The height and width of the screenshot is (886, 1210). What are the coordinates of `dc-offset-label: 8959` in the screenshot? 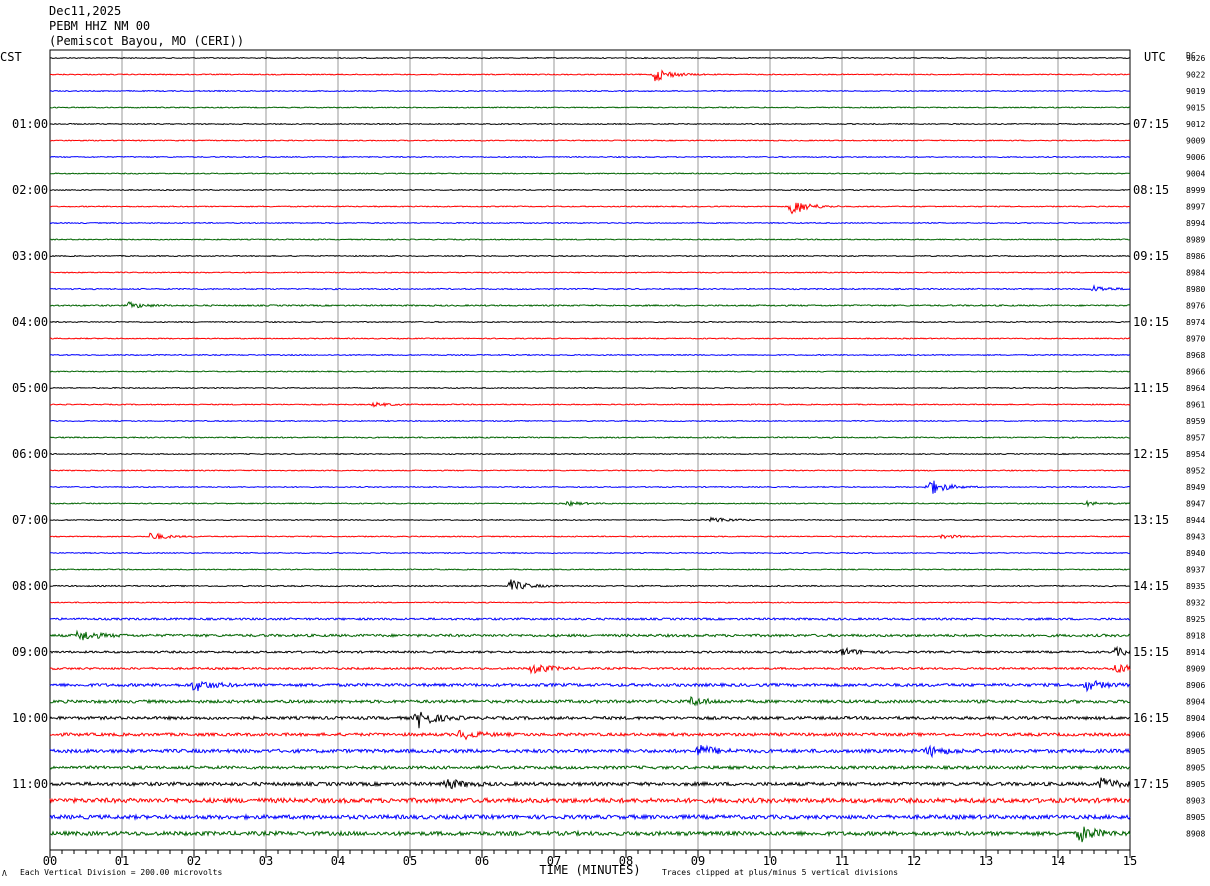 It's located at (1195, 421).